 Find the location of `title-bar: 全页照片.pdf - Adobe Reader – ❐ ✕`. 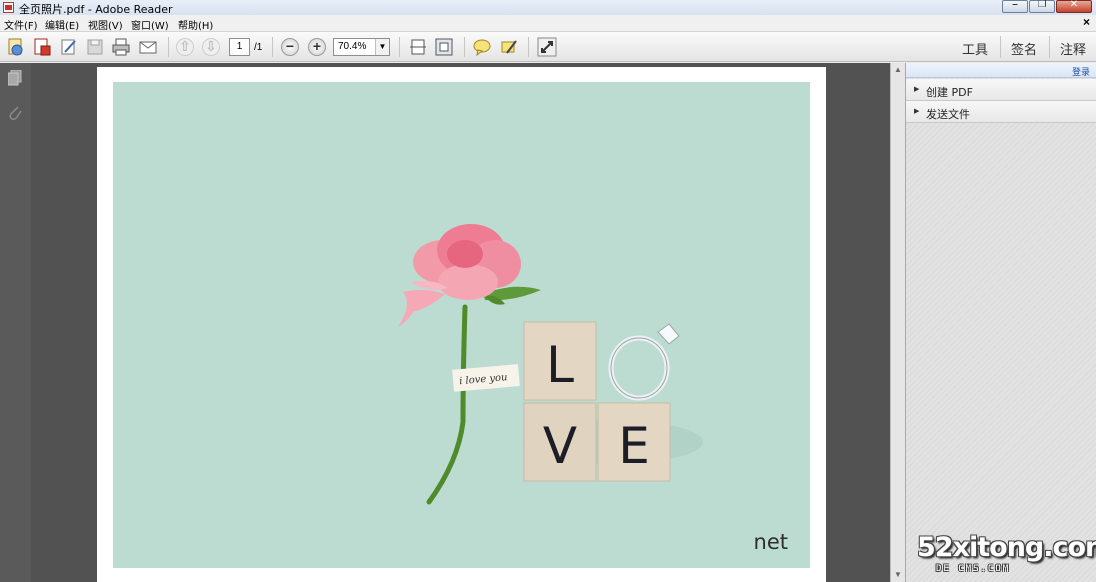

title-bar: 全页照片.pdf - Adobe Reader – ❐ ✕ is located at coordinates (548, 8).